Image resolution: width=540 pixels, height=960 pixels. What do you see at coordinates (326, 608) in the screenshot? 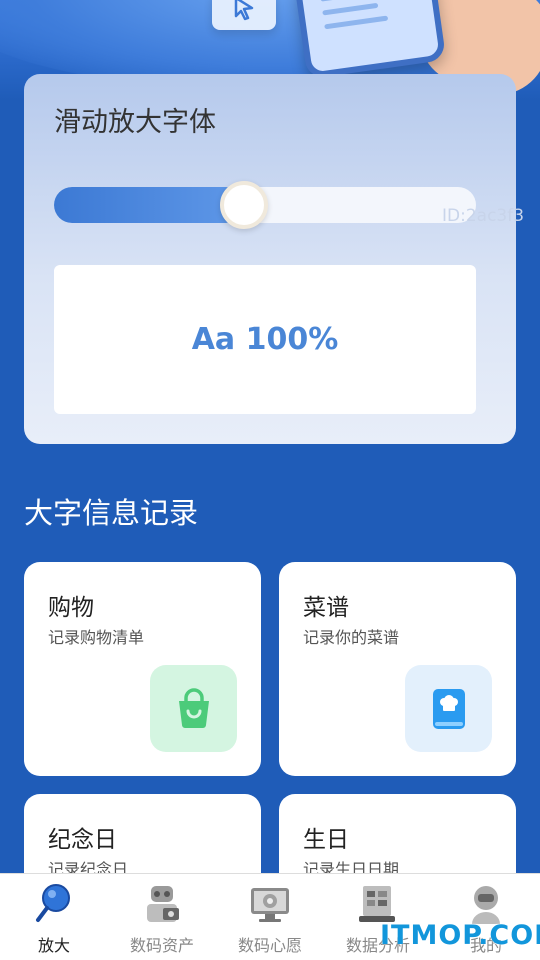
I see `card-title: 菜谱` at bounding box center [326, 608].